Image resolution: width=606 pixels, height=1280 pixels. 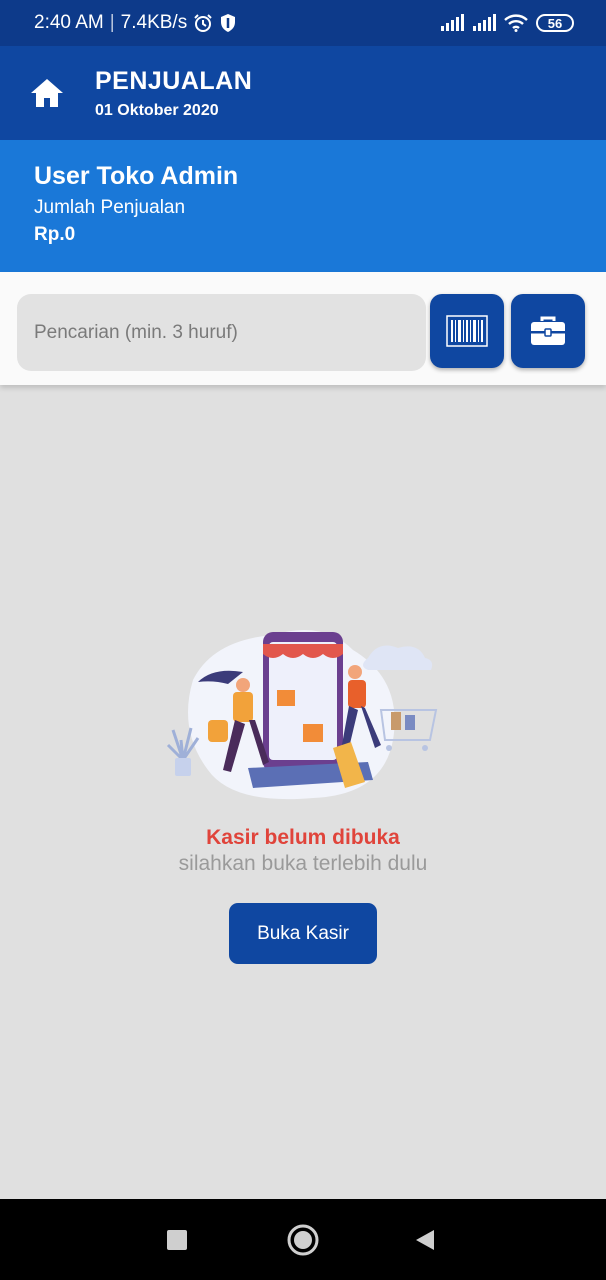 I want to click on open-cashier-button: Buka Kasir, so click(x=303, y=933).